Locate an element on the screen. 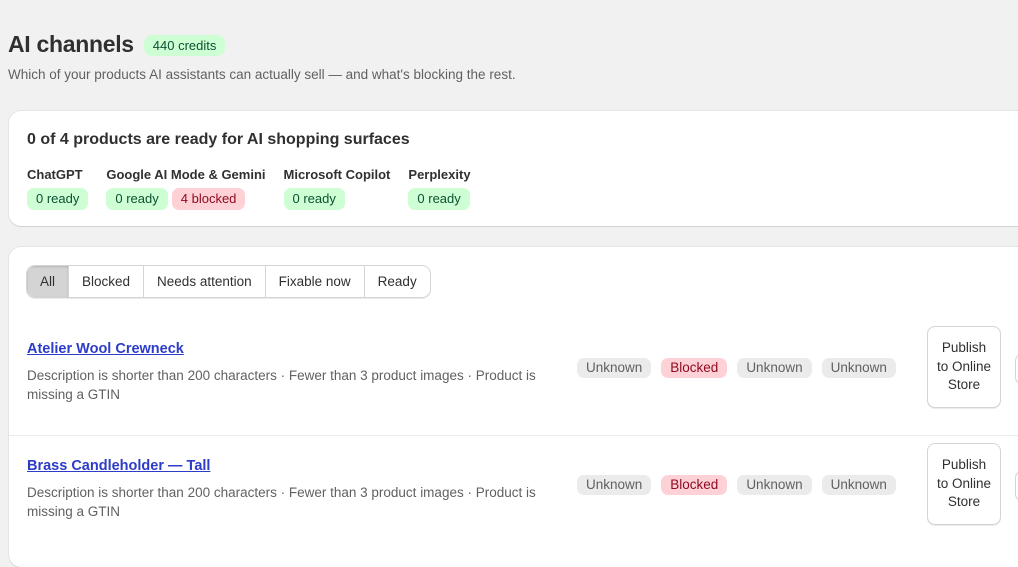 The height and width of the screenshot is (567, 1018). product-name-link: Brass Candleholder — Tall is located at coordinates (118, 466).